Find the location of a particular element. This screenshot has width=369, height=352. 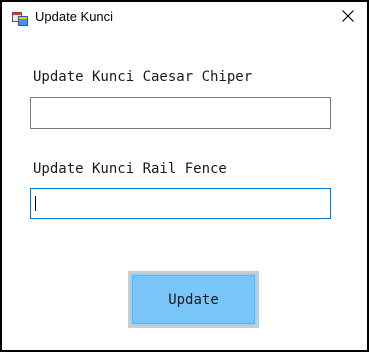

update-button-label: Update is located at coordinates (193, 299).